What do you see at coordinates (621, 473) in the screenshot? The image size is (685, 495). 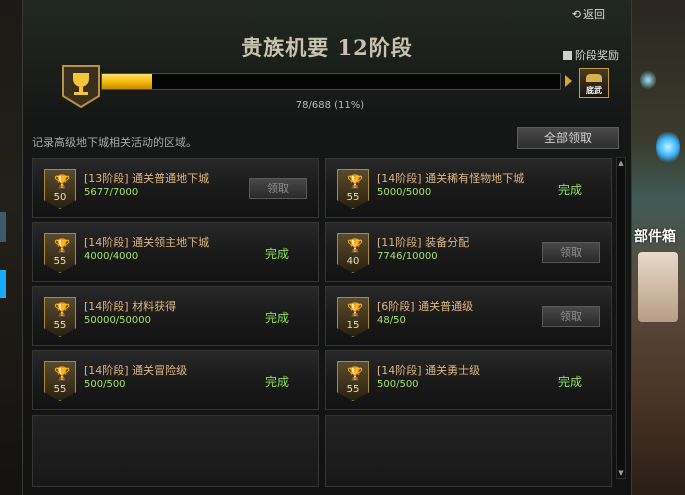 I see `scroll-down-icon: ▼` at bounding box center [621, 473].